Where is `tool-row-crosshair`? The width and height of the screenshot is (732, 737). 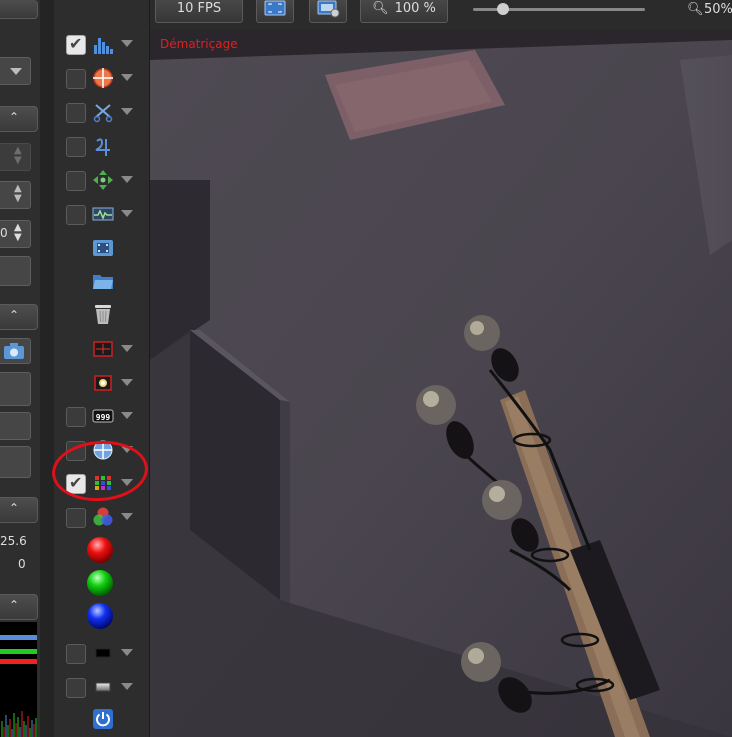
tool-row-crosshair is located at coordinates (101, 81).